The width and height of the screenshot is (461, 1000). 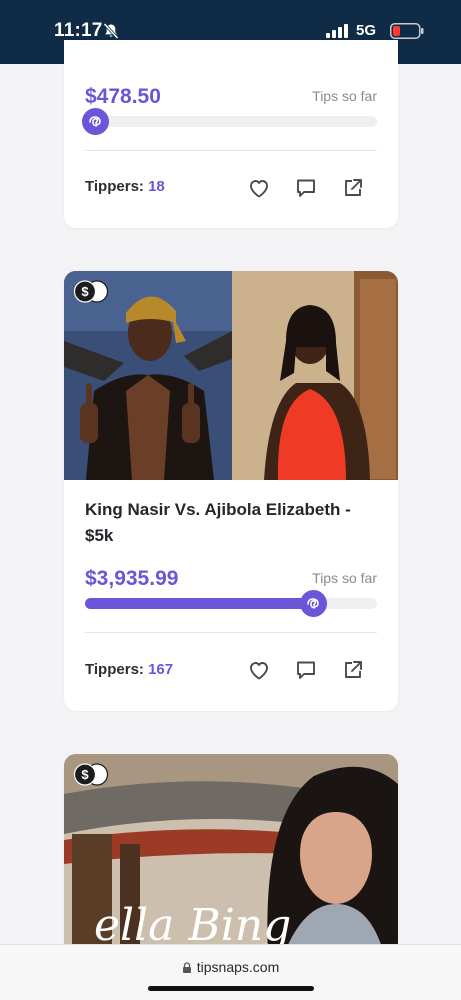 What do you see at coordinates (161, 669) in the screenshot?
I see `tippers-number: 167` at bounding box center [161, 669].